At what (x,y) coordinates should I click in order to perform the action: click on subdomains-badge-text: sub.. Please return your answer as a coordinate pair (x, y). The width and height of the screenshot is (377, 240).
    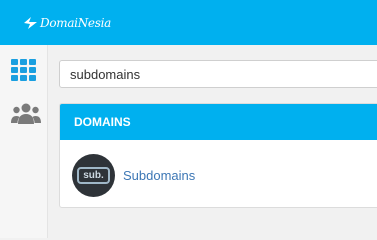
    Looking at the image, I should click on (93, 175).